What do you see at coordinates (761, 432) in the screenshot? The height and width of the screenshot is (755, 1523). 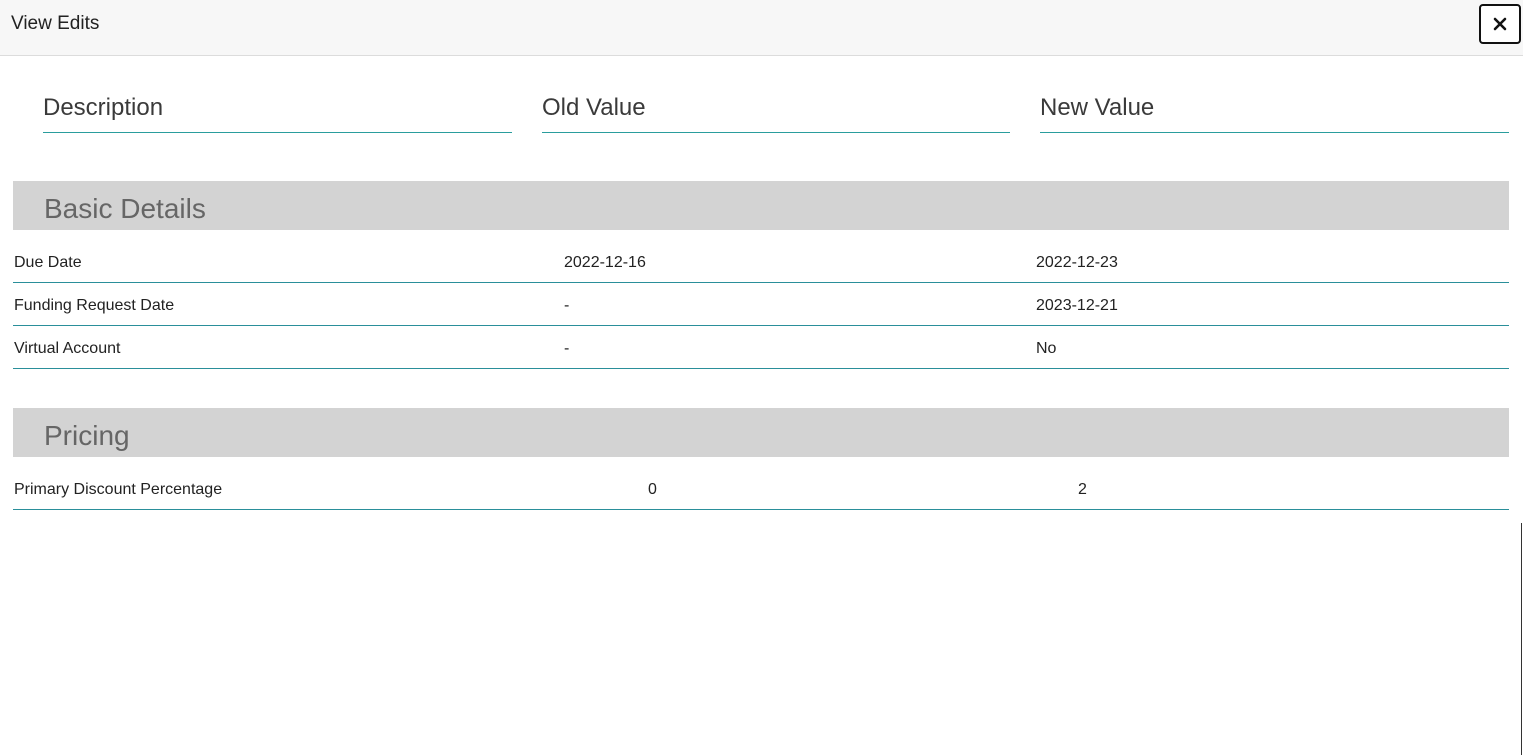 I see `section-header-pricing: Pricing` at bounding box center [761, 432].